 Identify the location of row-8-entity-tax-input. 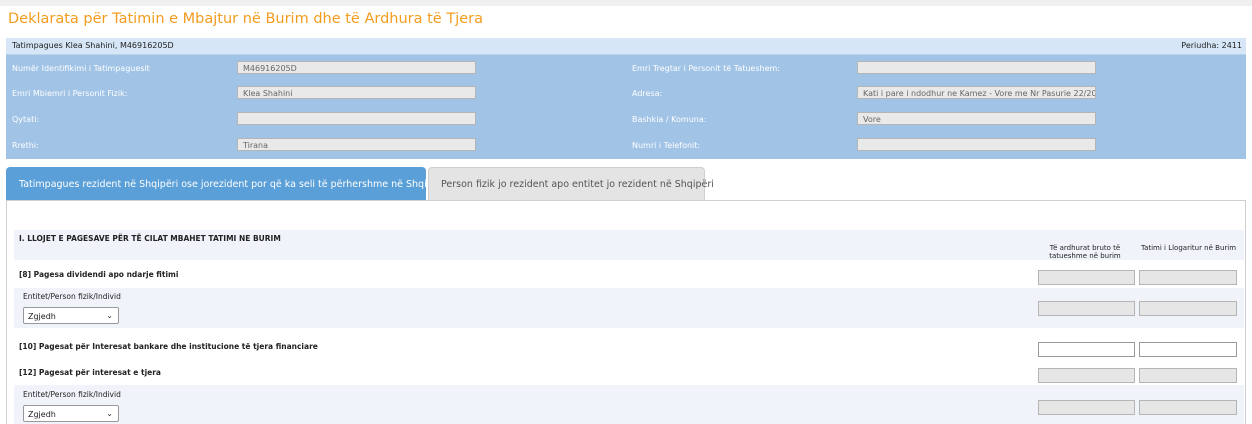
(1188, 308).